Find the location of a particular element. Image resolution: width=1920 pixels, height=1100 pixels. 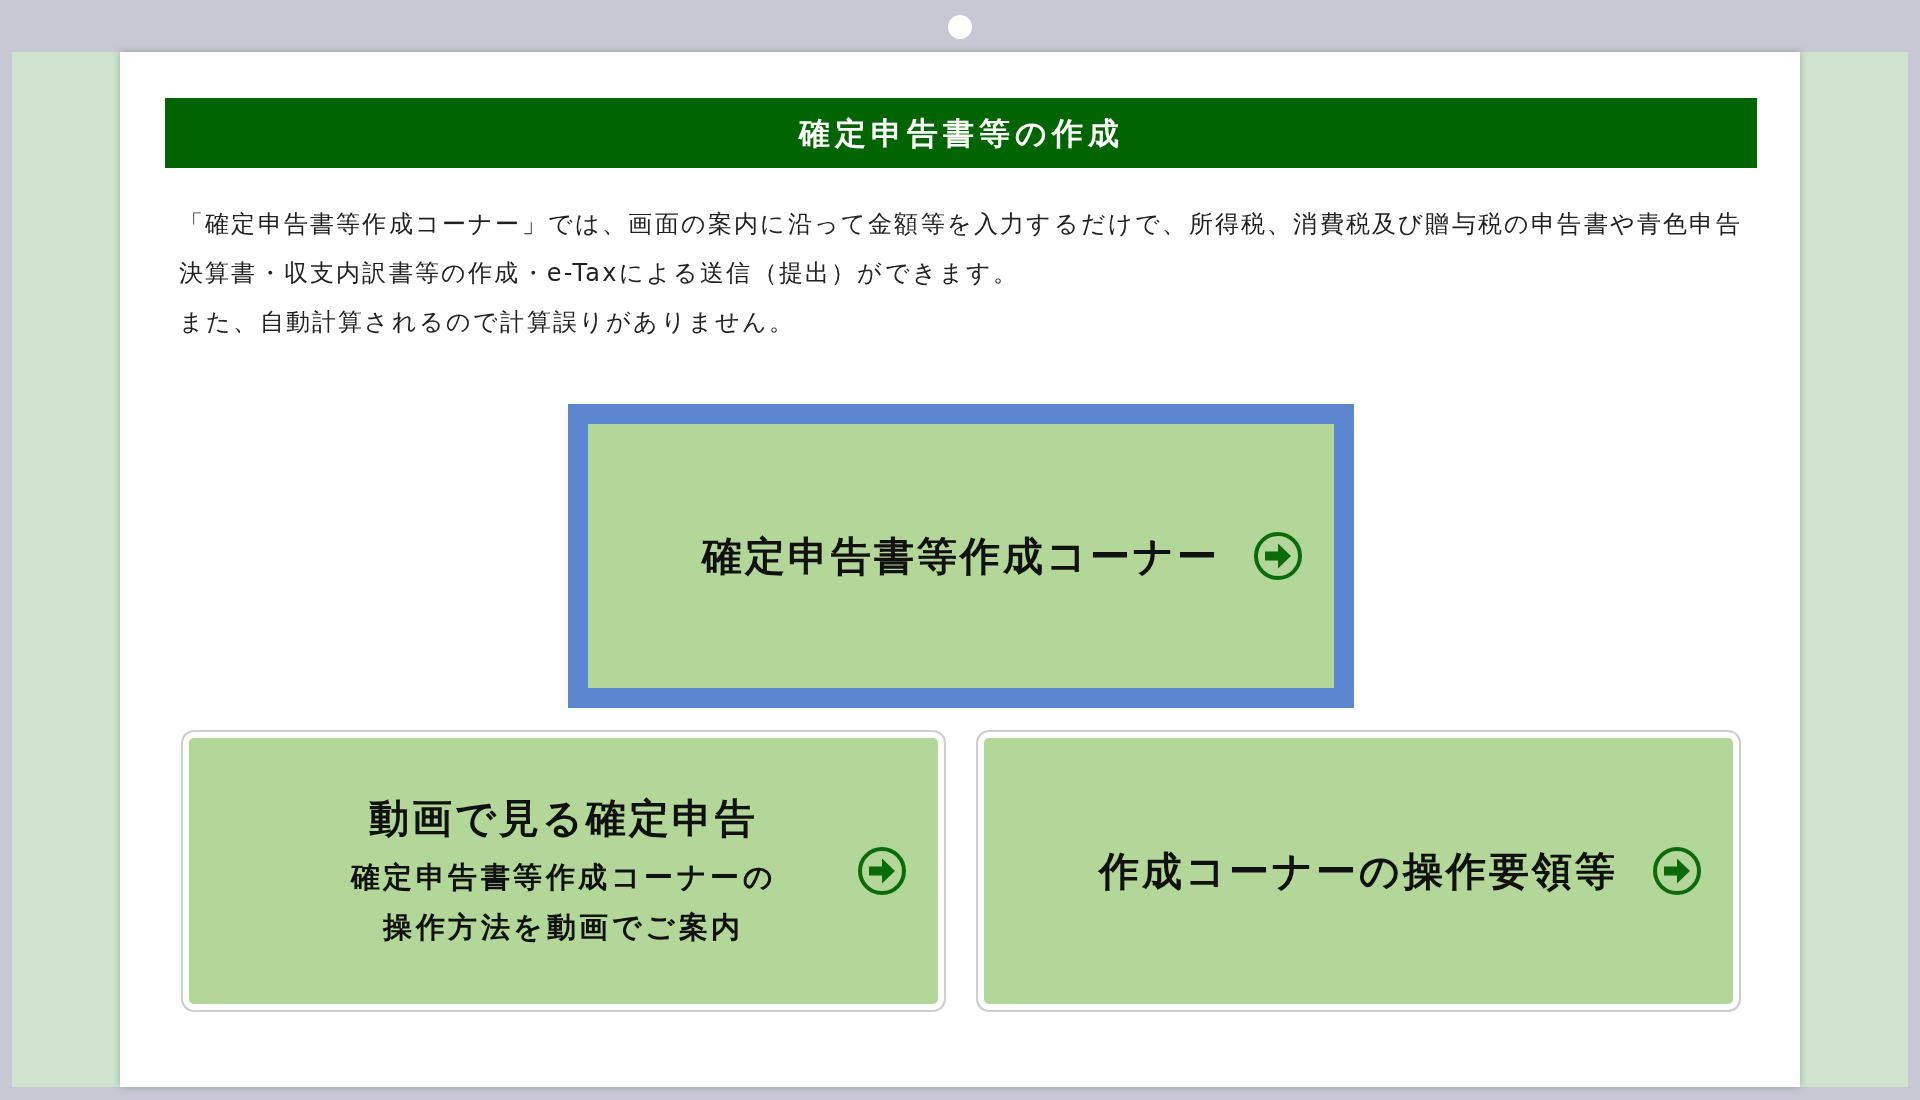

intro-text: 「確定申告書等作成コーナー」では、画面の案内に沿って金額等を入力するだけで、所得税、消費税及び贈与税の申告書や青色申告決算書・収支内訳書等の作成・e-Taxによる送信（提出）ができます。 is located at coordinates (961, 249).